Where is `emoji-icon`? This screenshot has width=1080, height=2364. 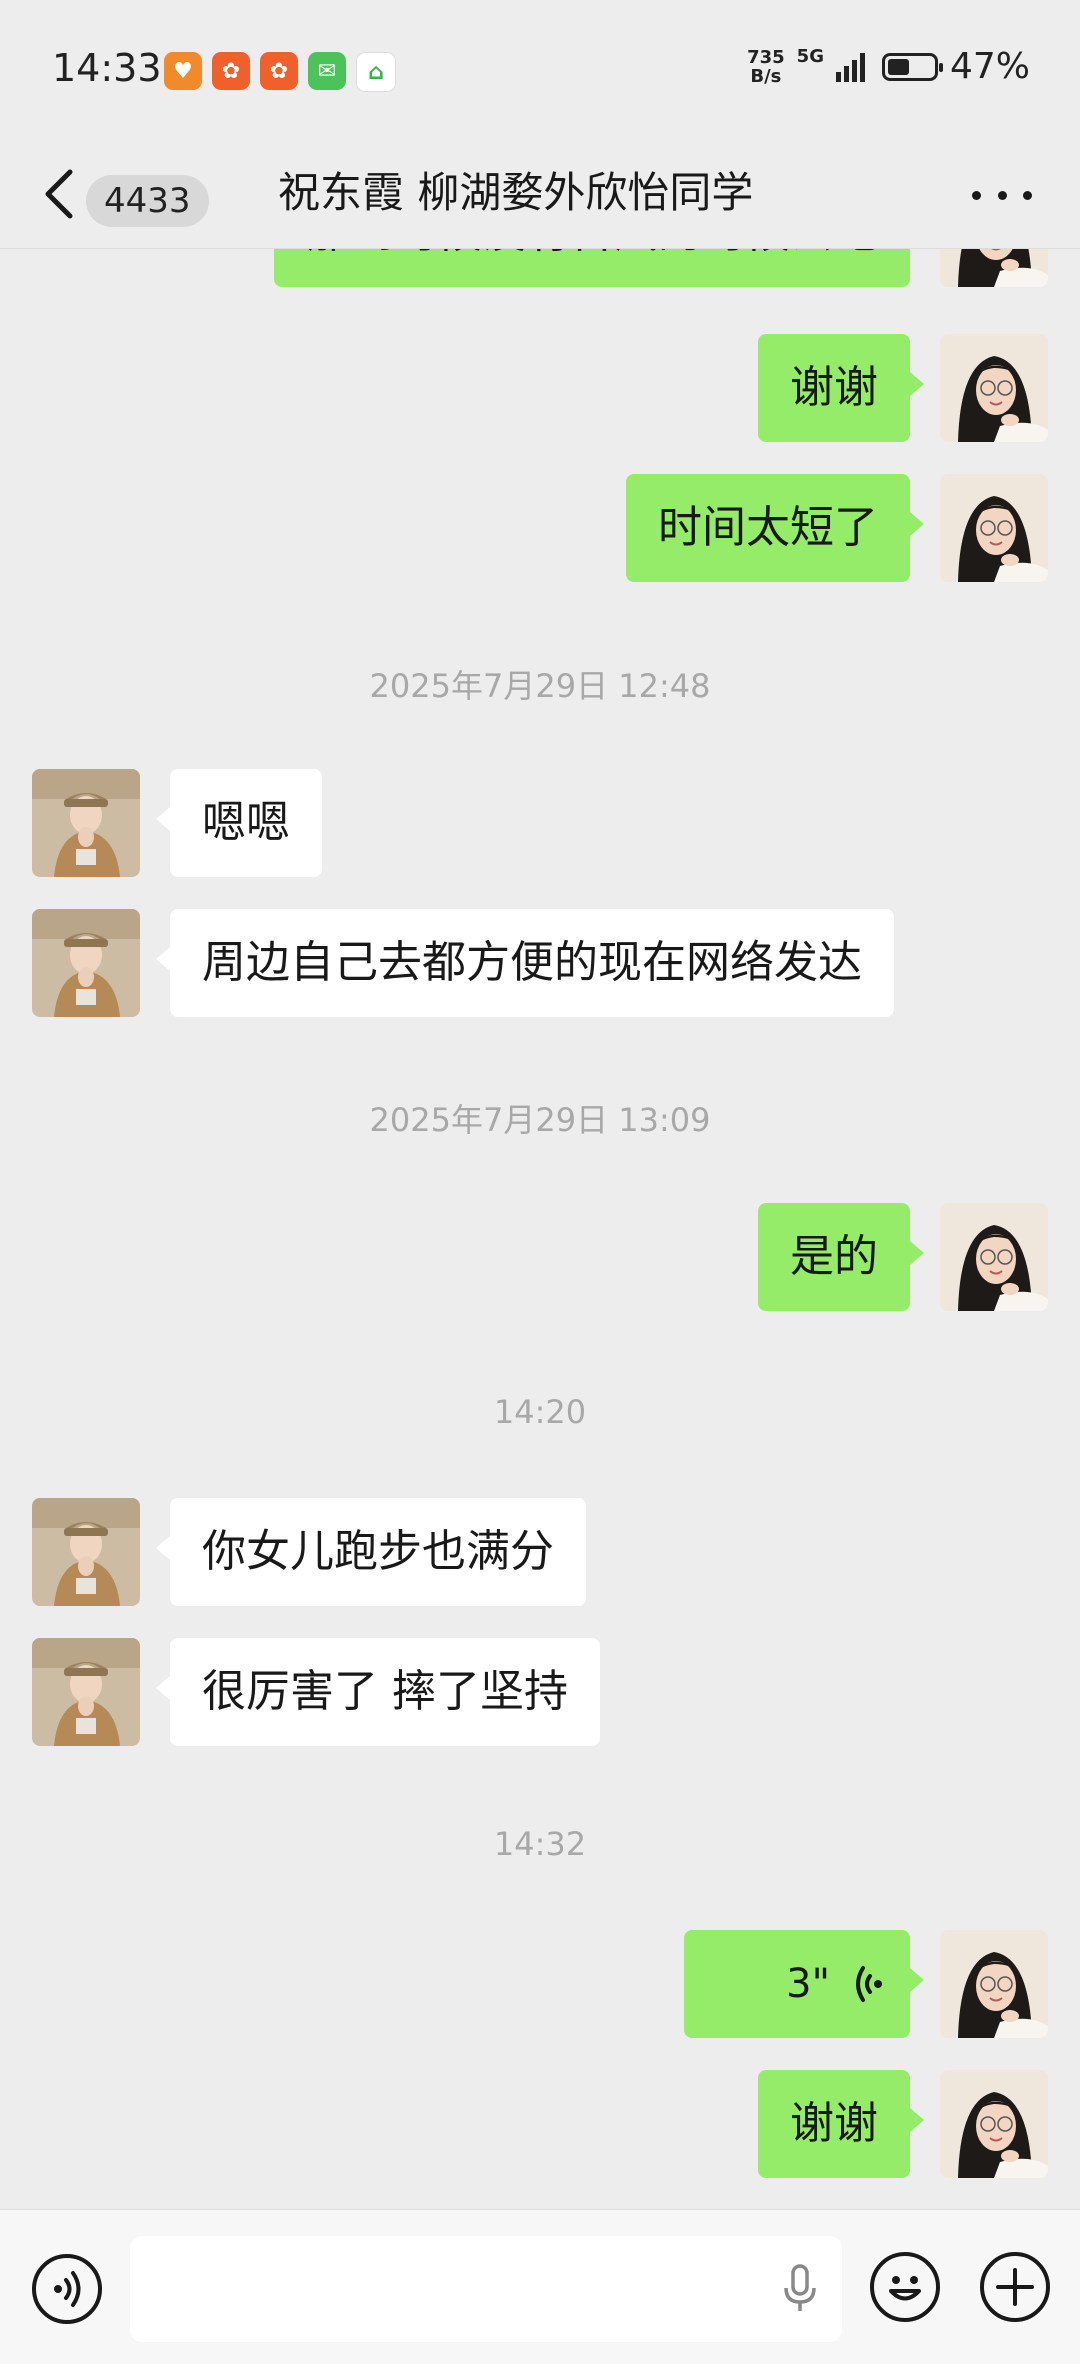 emoji-icon is located at coordinates (905, 2288).